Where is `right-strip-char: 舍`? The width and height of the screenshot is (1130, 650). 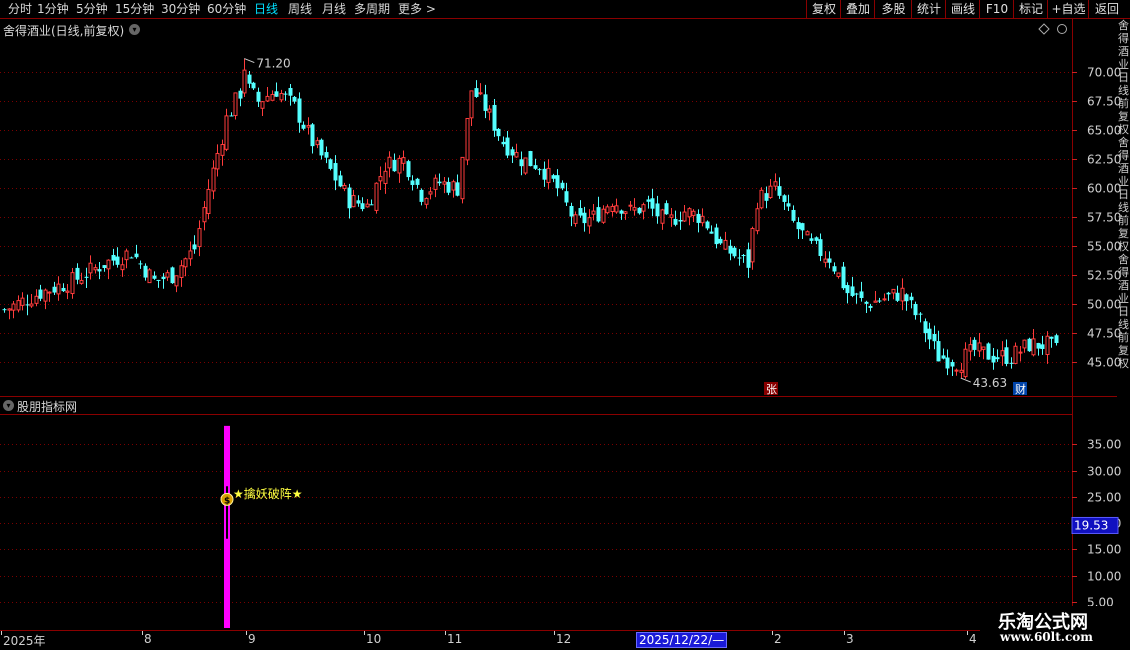 right-strip-char: 舍 is located at coordinates (1123, 259).